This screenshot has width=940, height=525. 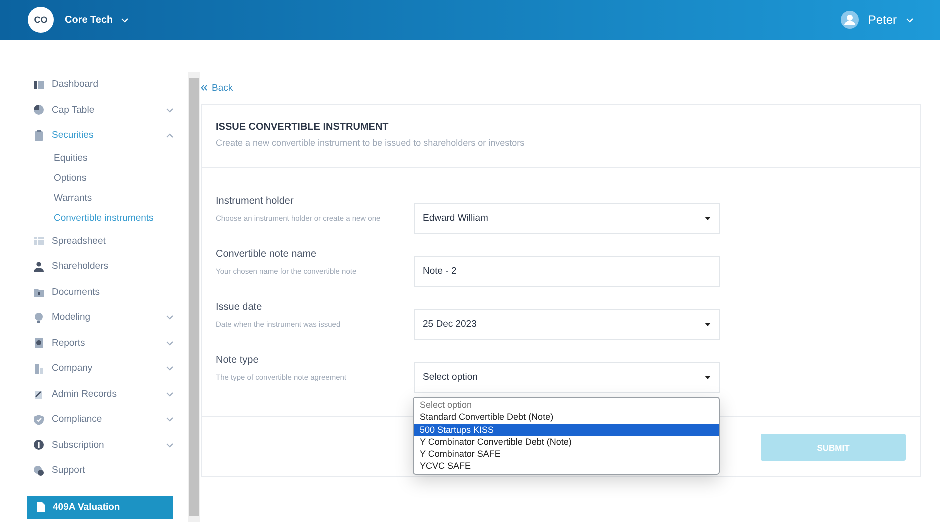 I want to click on field-label: Convertible note name, so click(x=267, y=254).